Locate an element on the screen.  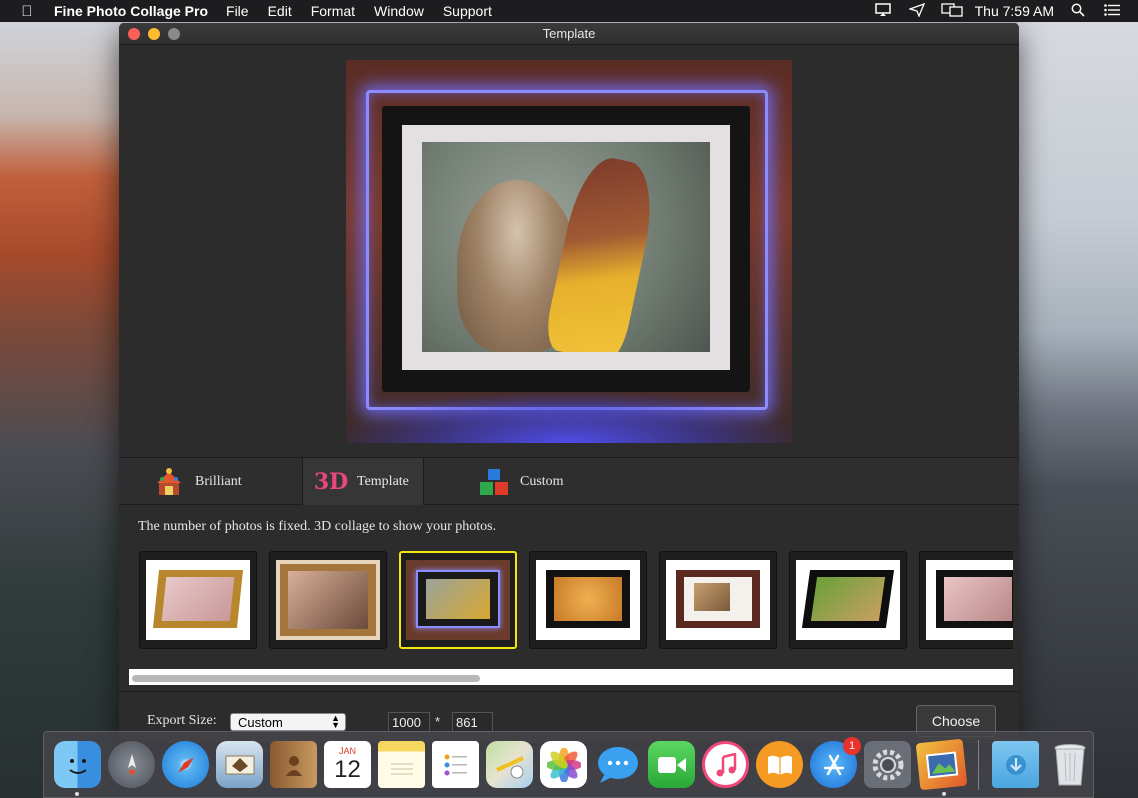
blocks-icon is located at coordinates (494, 482).